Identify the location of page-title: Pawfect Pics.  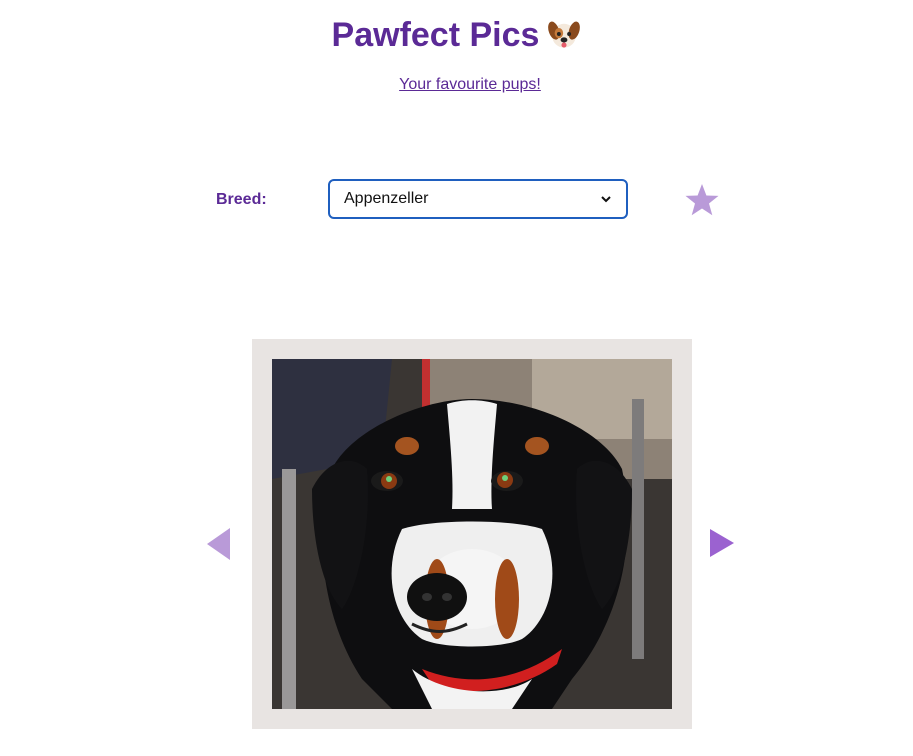
(456, 35).